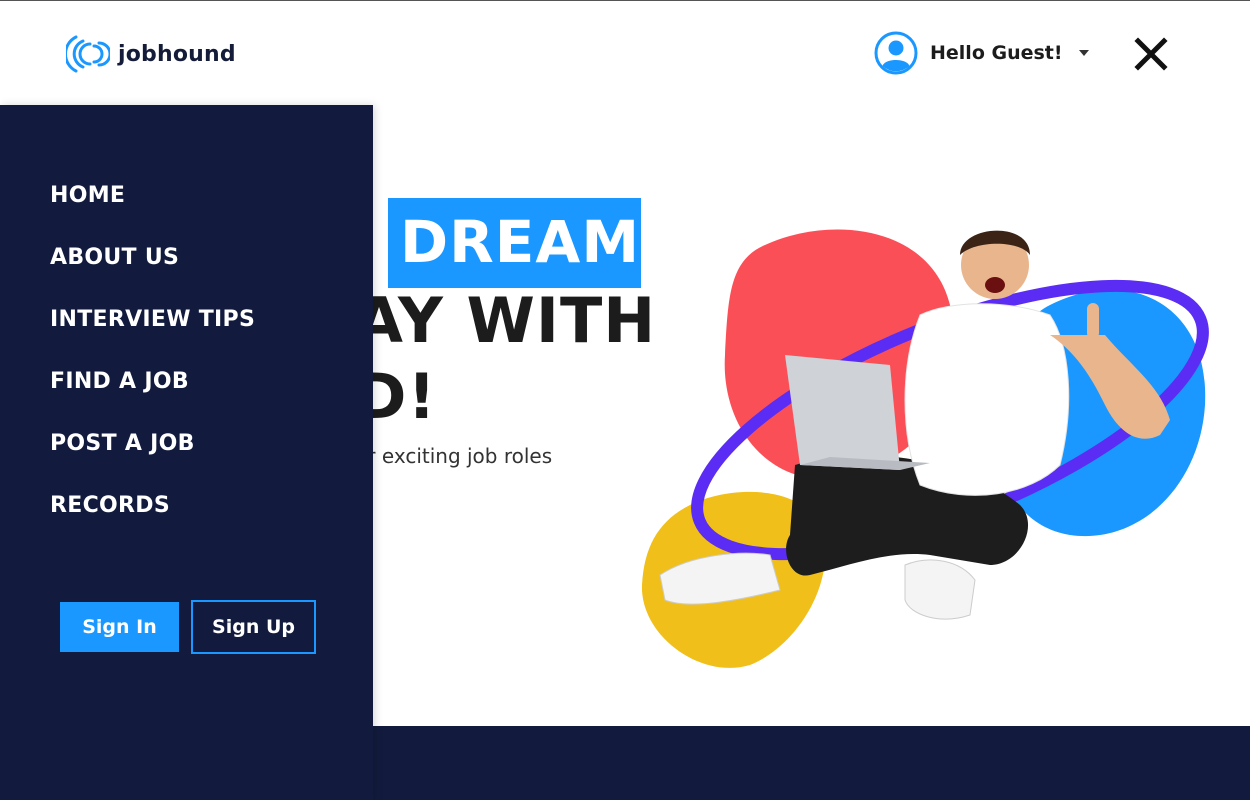 This screenshot has height=800, width=1250. What do you see at coordinates (253, 627) in the screenshot?
I see `sign-up-button: Sign Up` at bounding box center [253, 627].